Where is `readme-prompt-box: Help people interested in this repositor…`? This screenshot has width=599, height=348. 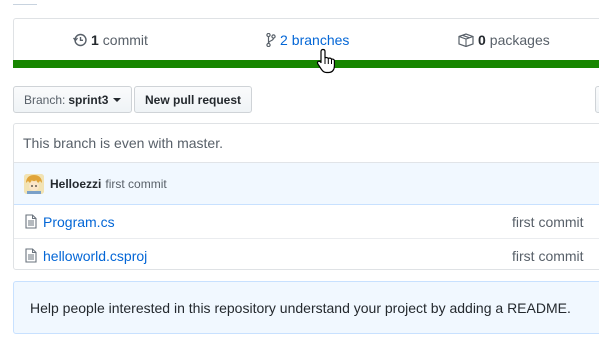 readme-prompt-box: Help people interested in this repositor… is located at coordinates (306, 307).